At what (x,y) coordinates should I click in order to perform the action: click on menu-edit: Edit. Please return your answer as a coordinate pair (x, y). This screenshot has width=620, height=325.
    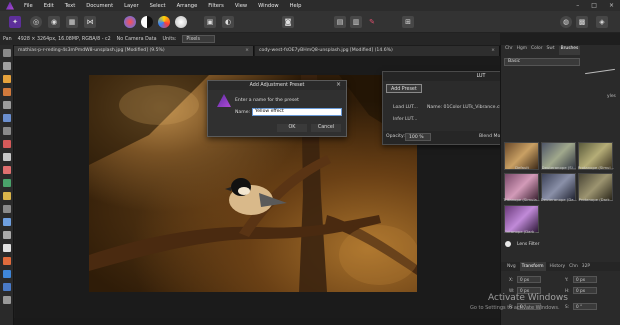
    Looking at the image, I should click on (49, 6).